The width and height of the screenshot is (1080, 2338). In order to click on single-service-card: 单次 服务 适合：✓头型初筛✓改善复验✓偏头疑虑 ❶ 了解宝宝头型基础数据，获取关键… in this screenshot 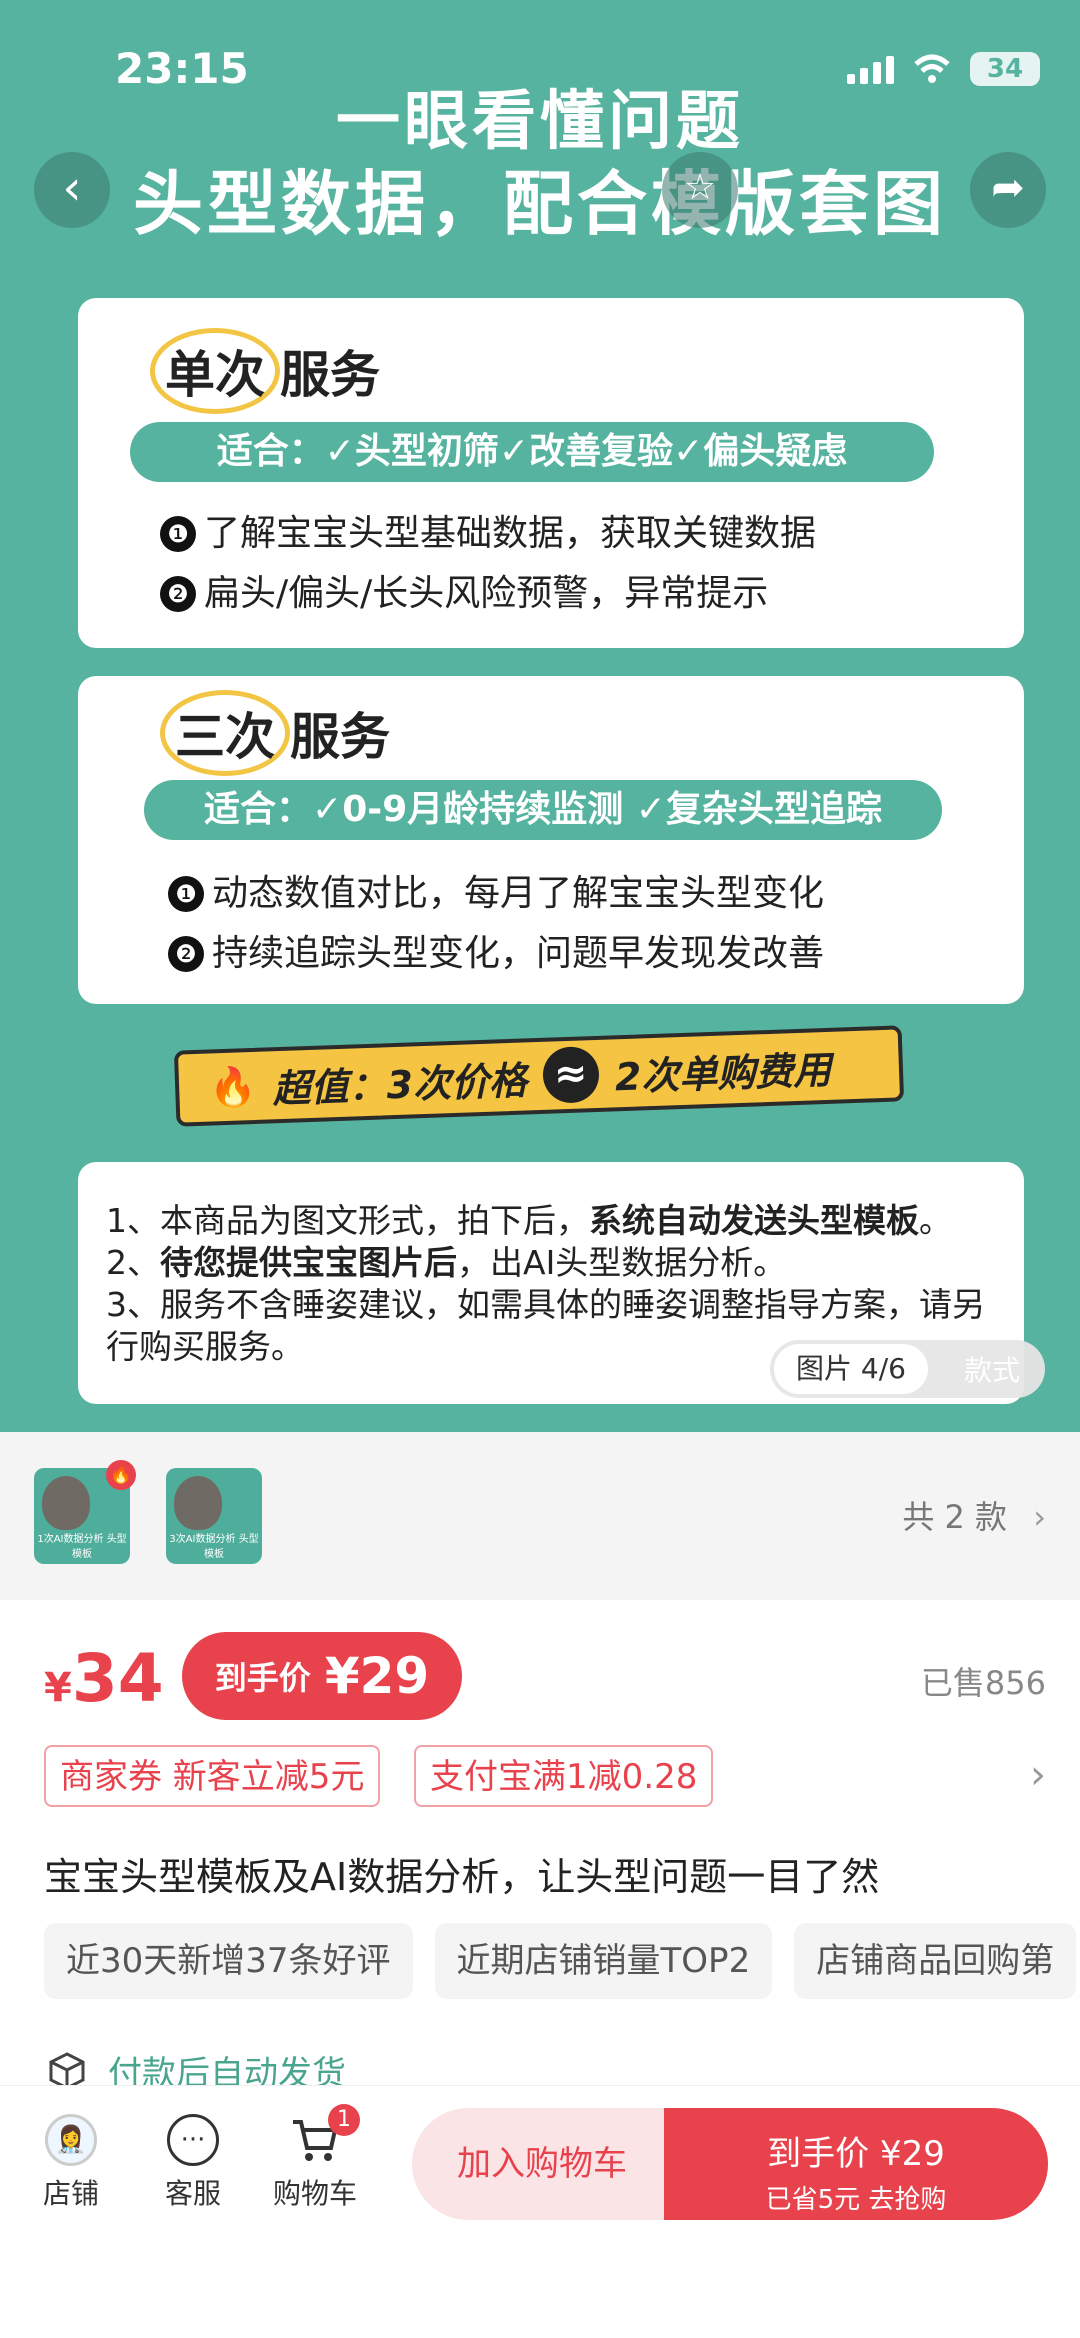, I will do `click(551, 473)`.